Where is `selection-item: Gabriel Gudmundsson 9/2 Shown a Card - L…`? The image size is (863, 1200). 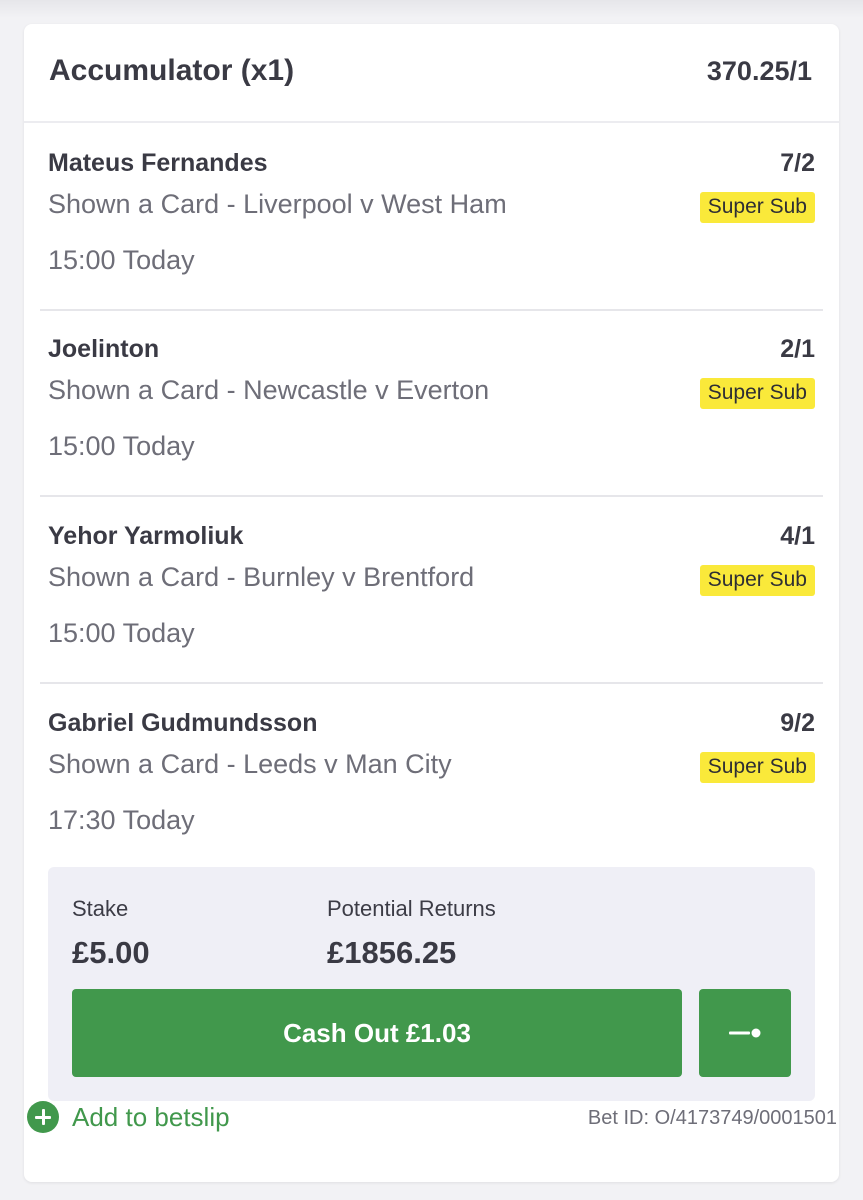 selection-item: Gabriel Gudmundsson 9/2 Shown a Card - L… is located at coordinates (431, 776).